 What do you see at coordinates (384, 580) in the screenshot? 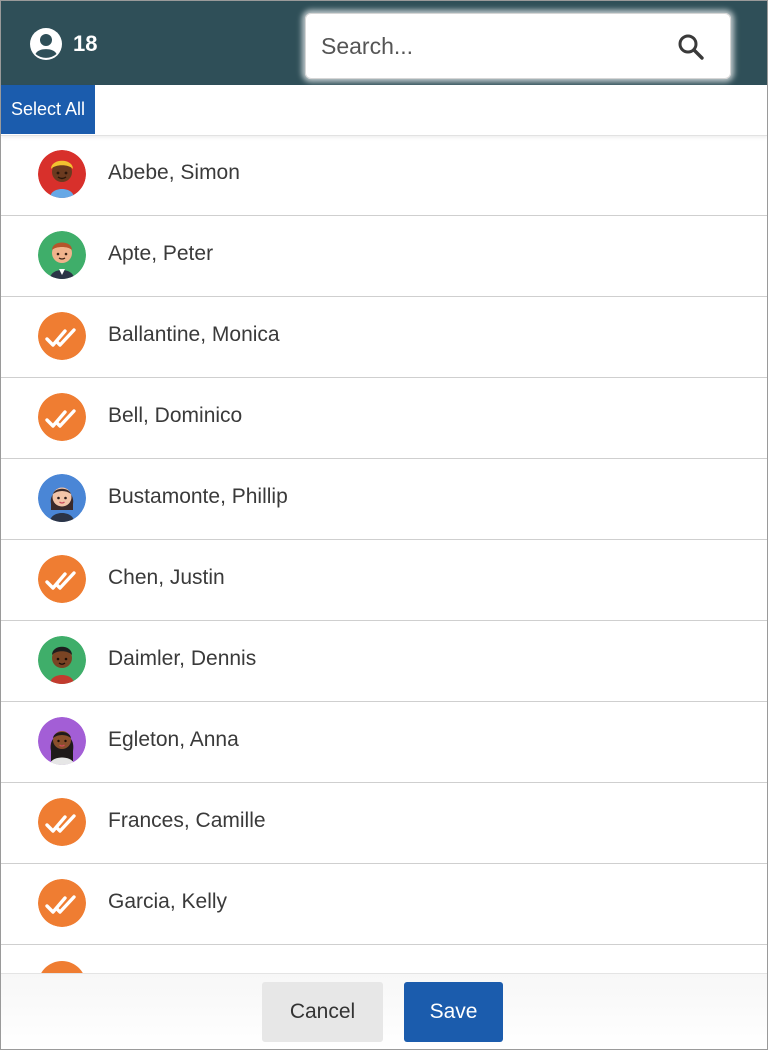
I see `list-item: Chen, Justin` at bounding box center [384, 580].